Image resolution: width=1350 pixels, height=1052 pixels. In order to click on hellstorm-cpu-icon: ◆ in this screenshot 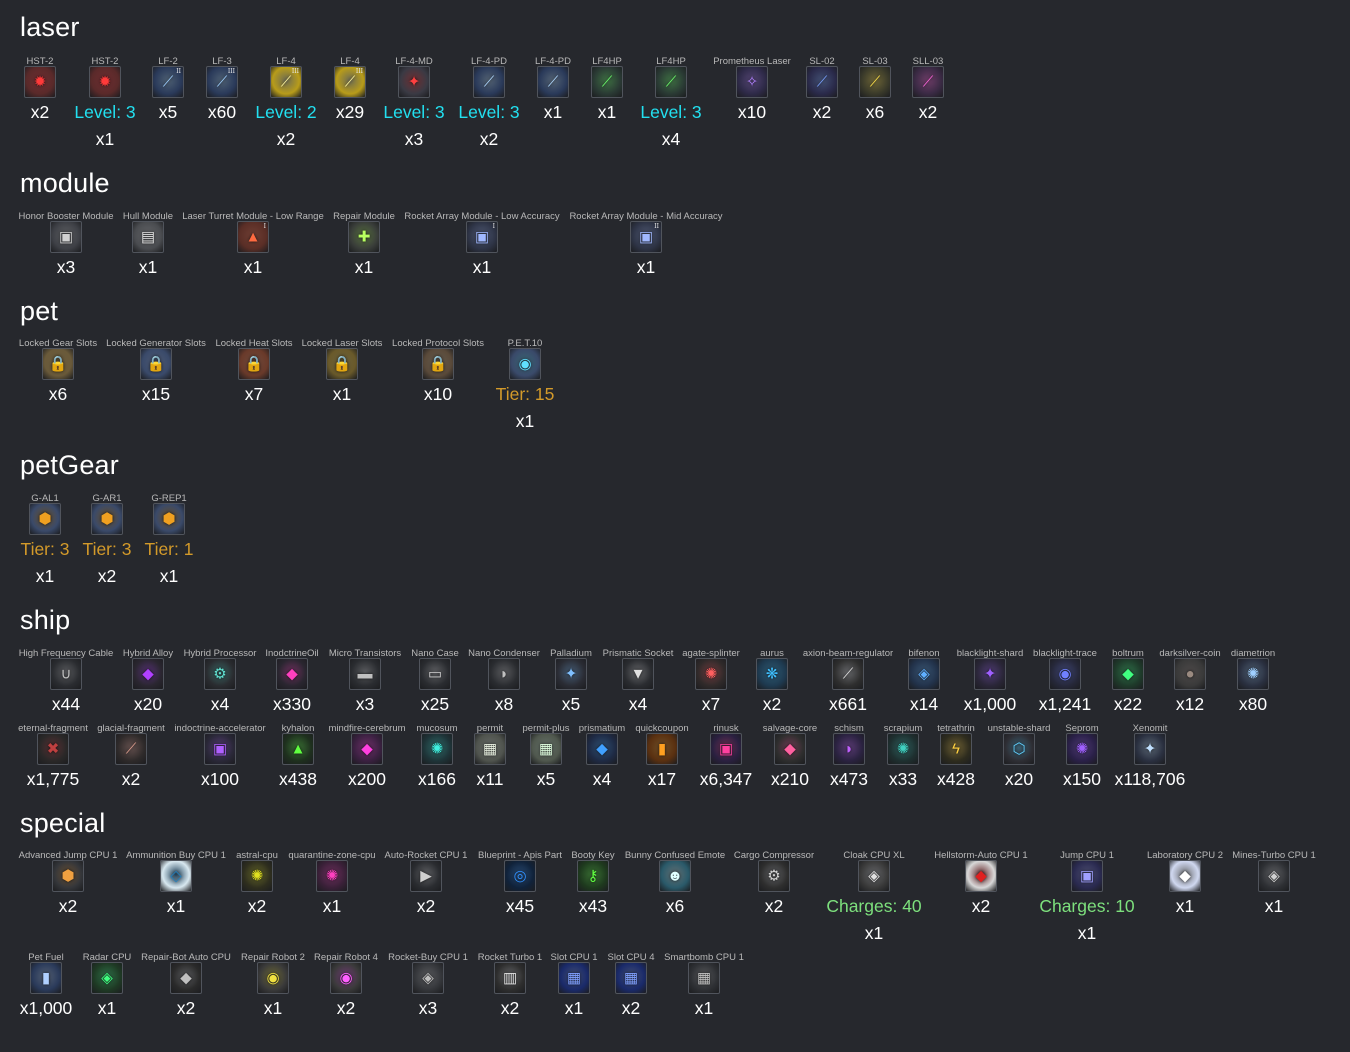, I will do `click(981, 876)`.